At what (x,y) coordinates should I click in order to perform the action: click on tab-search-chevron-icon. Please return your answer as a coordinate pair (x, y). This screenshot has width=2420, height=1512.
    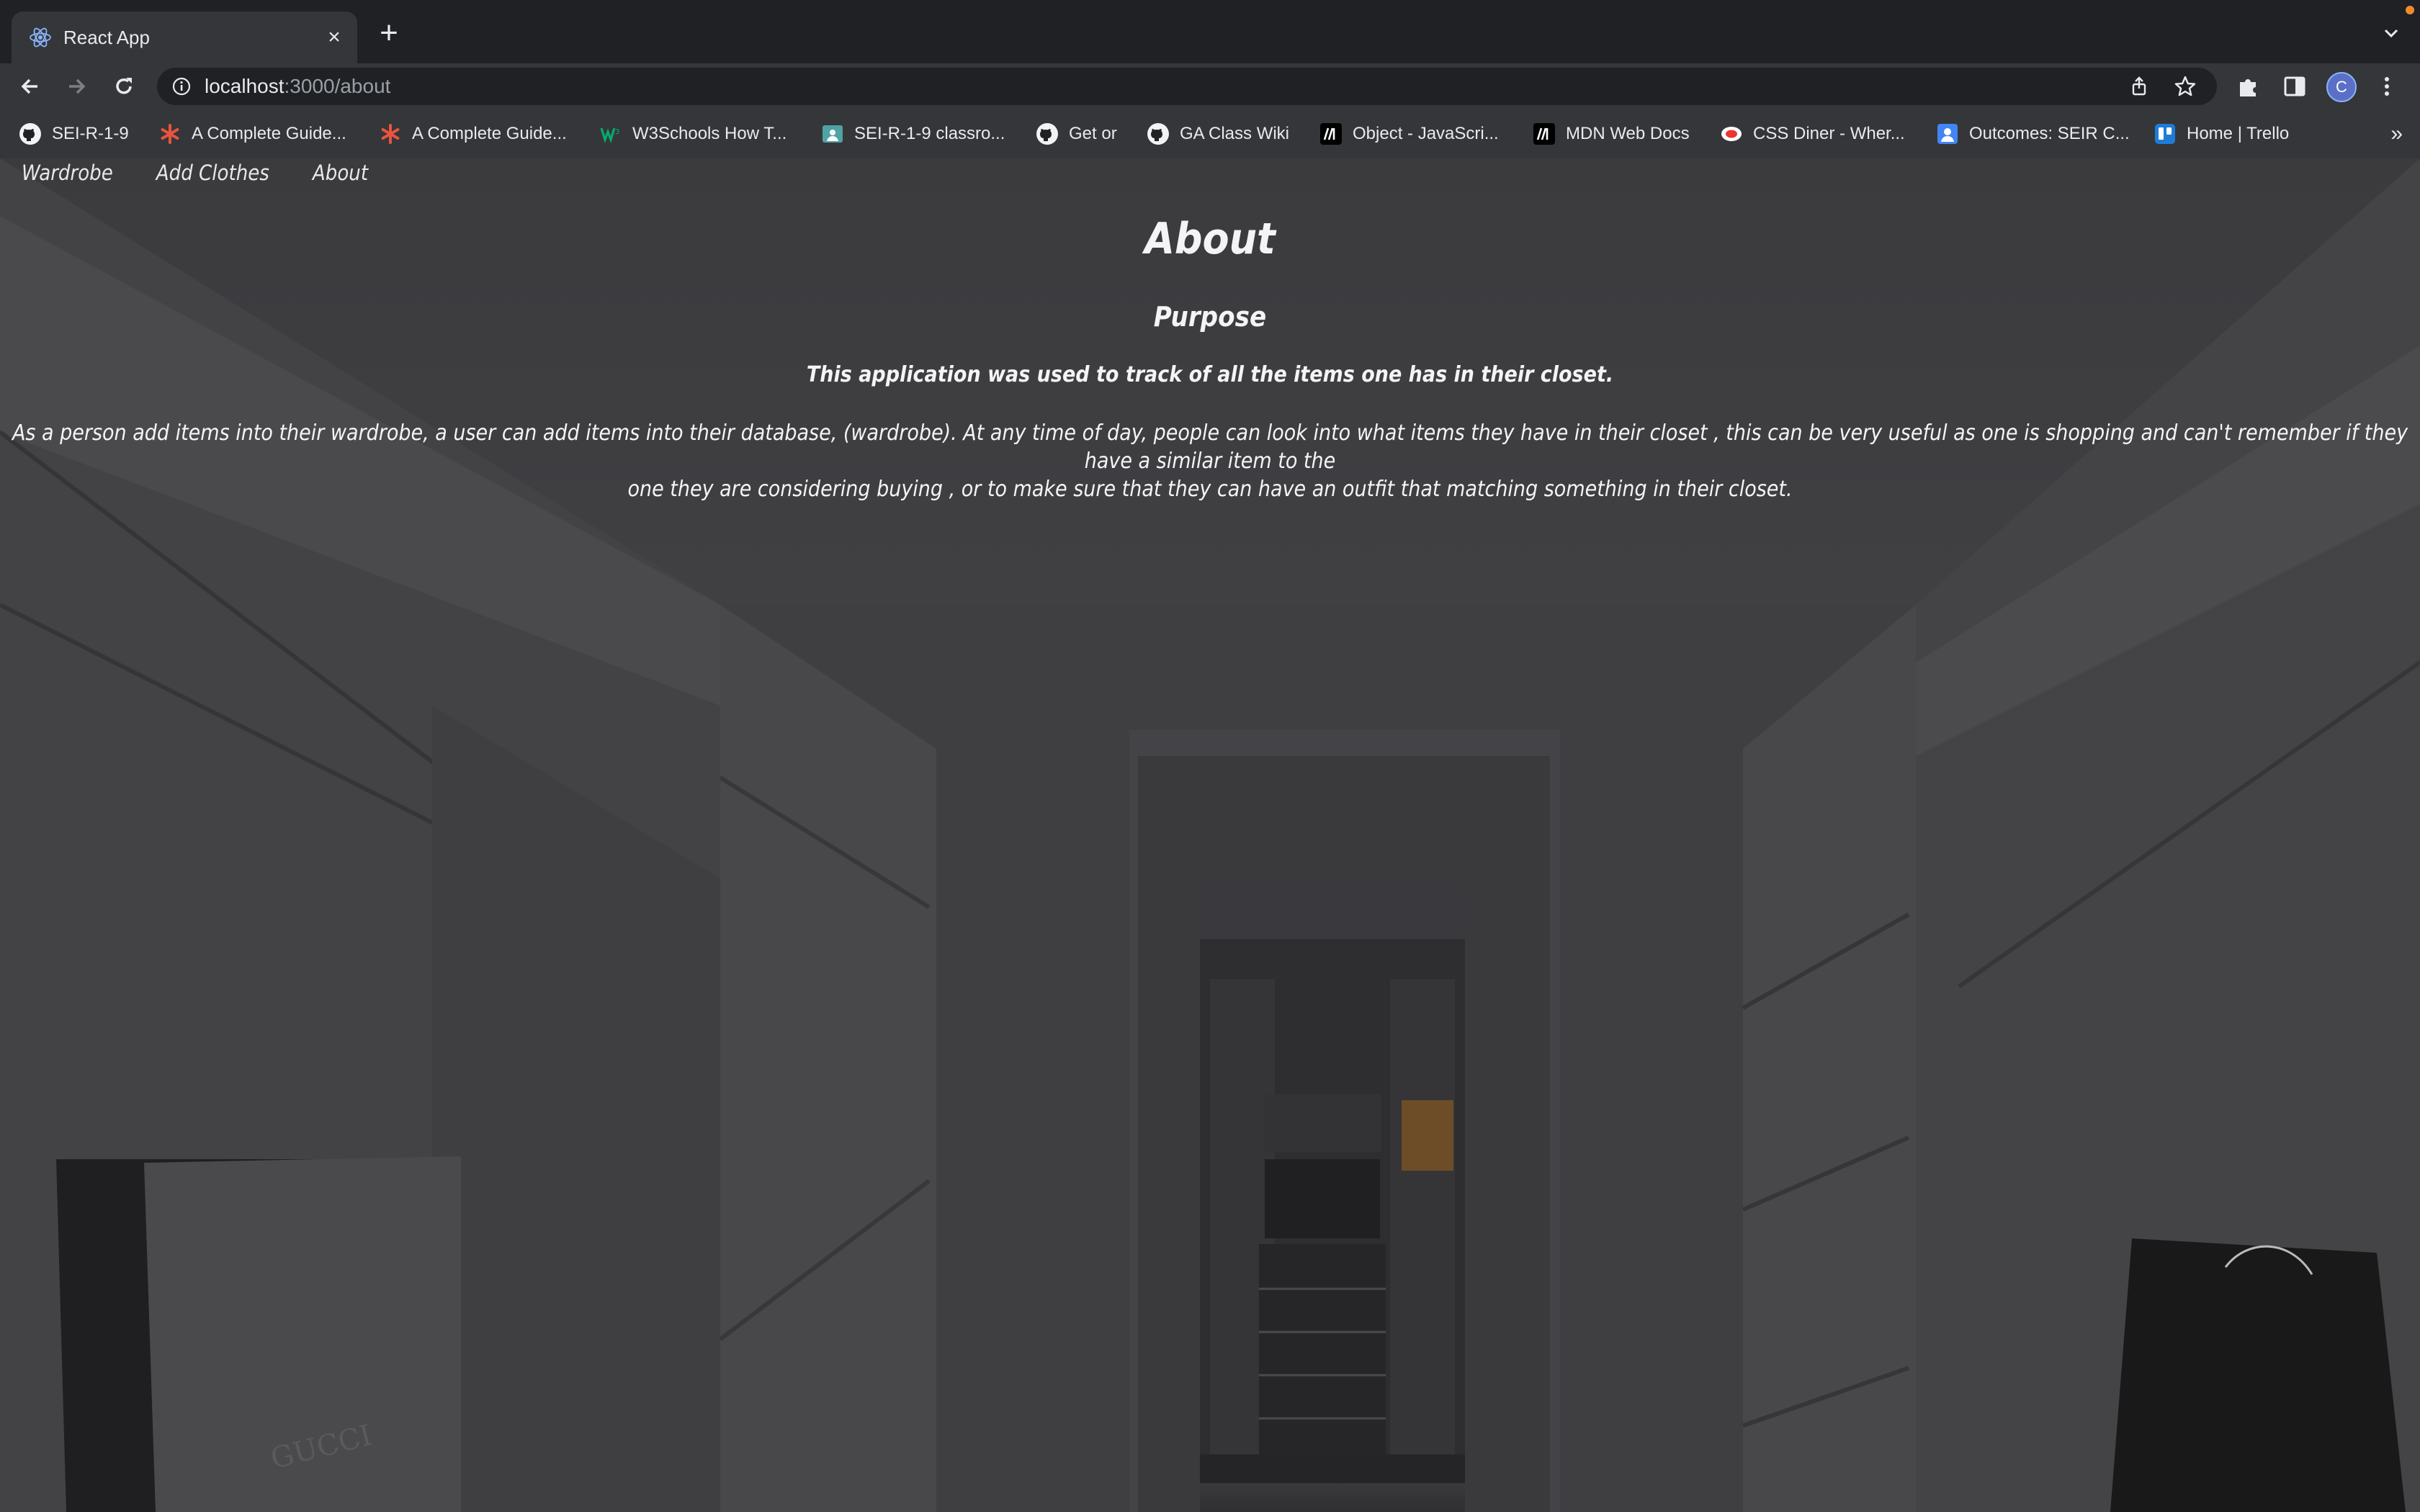
    Looking at the image, I should click on (2391, 33).